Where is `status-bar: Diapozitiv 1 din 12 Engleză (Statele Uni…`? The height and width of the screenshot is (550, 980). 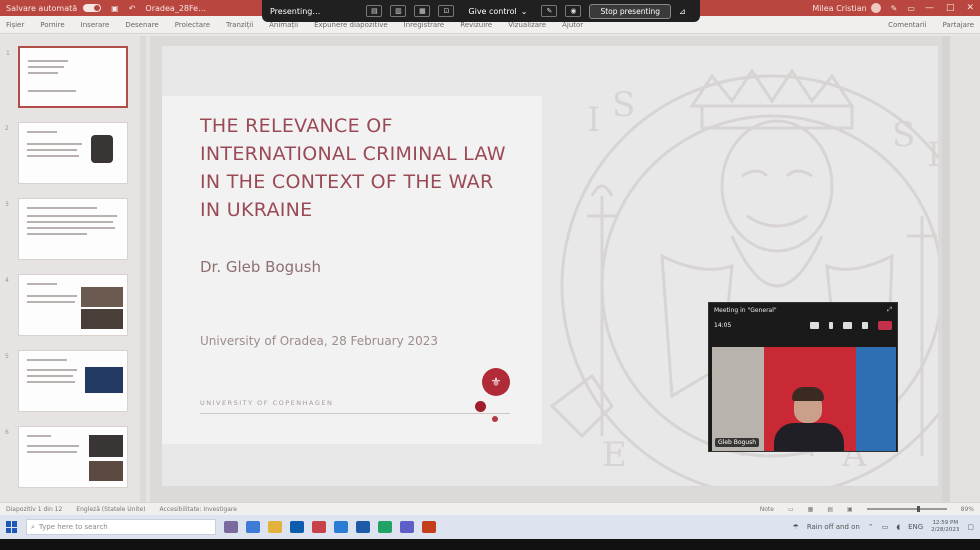
status-bar: Diapozitiv 1 din 12 Engleză (Statele Uni… is located at coordinates (490, 508).